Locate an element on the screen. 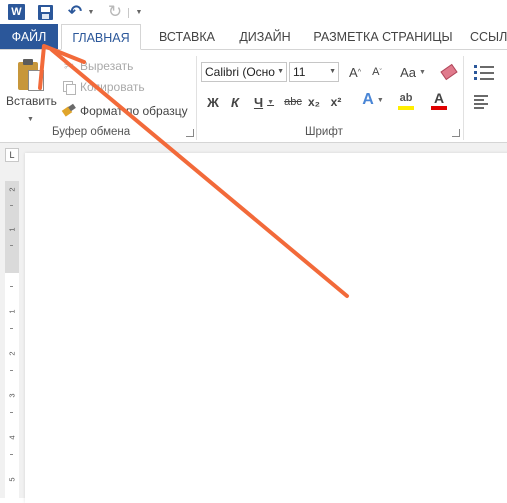 Image resolution: width=507 pixels, height=503 pixels. text-effects-button: A ▼ is located at coordinates (373, 100).